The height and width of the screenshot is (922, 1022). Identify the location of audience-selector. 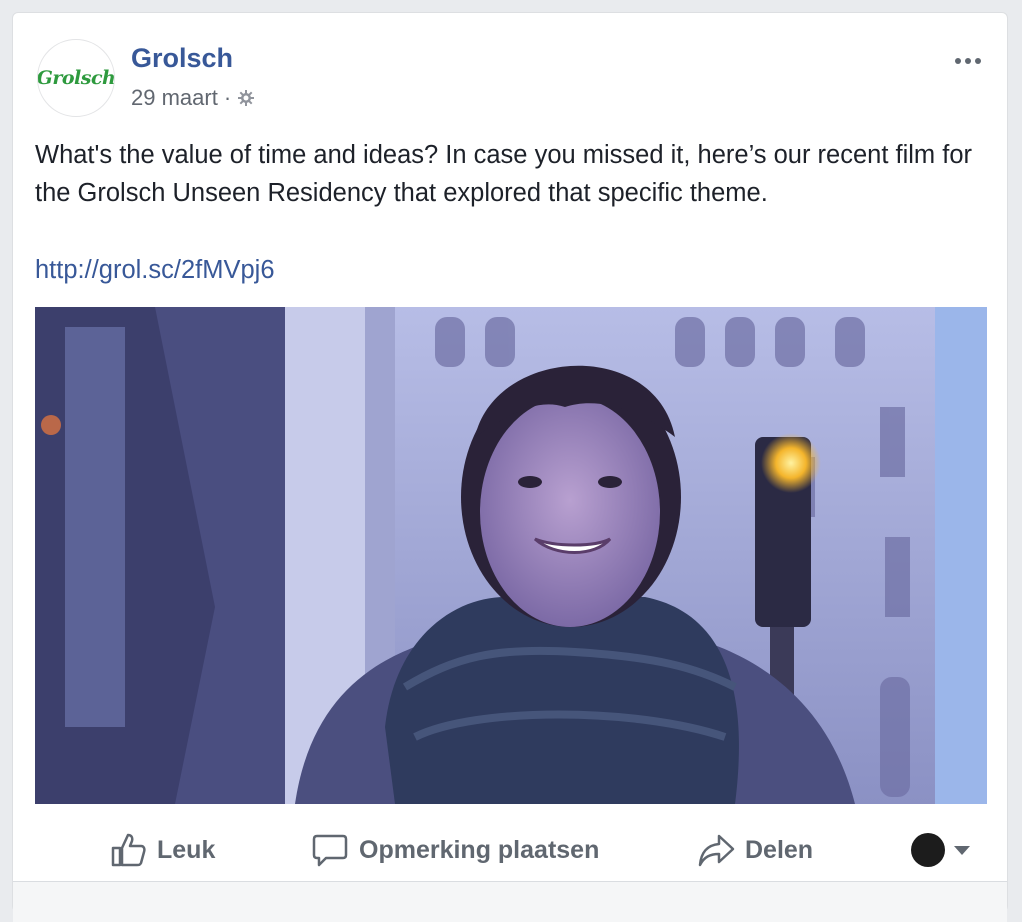
(941, 850).